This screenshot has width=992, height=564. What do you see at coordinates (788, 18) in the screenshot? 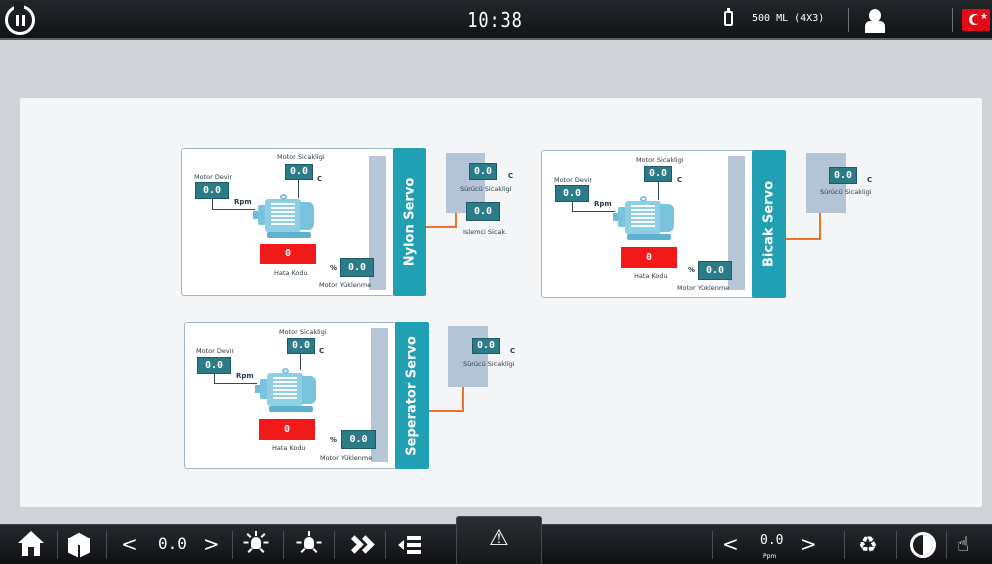
I see `product-label: 500 ML (4X3)` at bounding box center [788, 18].